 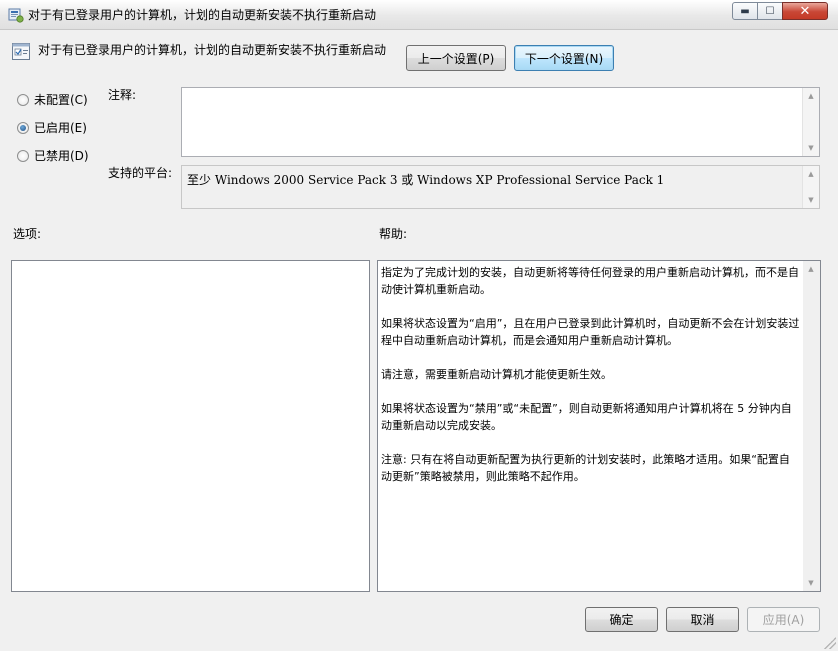 What do you see at coordinates (830, 643) in the screenshot?
I see `resize-grip-icon` at bounding box center [830, 643].